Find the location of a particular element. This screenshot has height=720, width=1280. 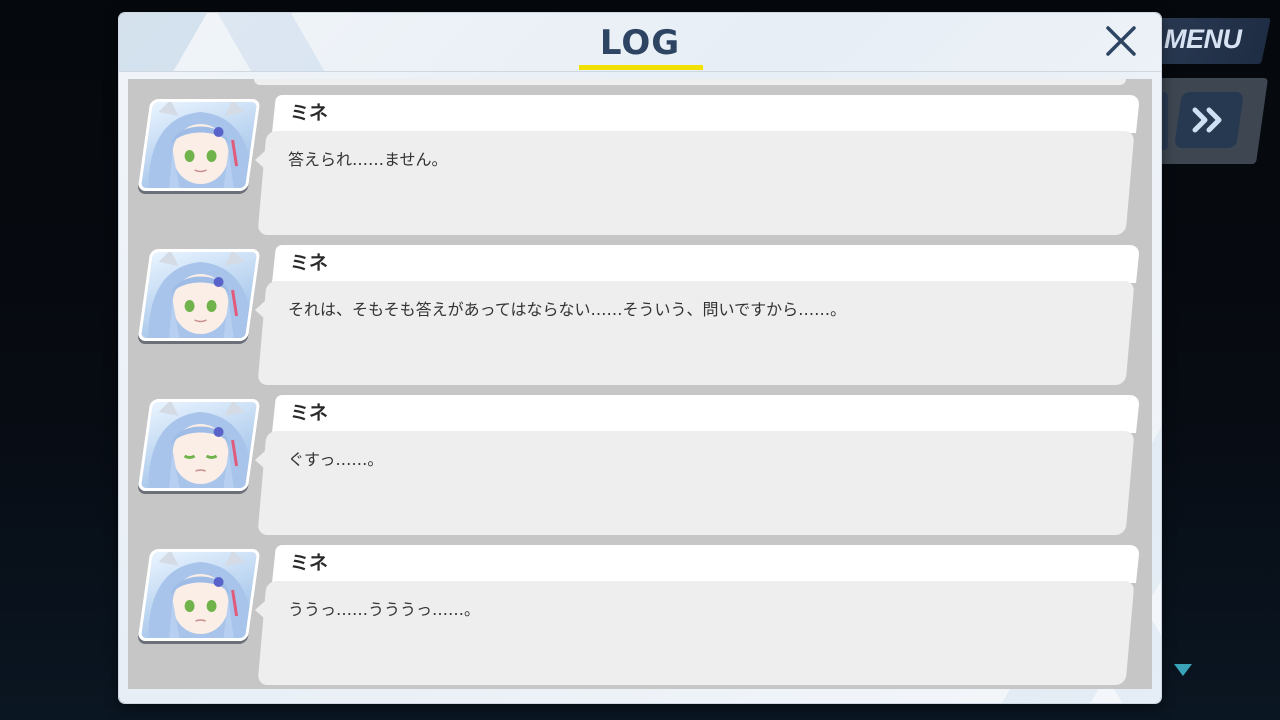

scroll-down-indicator is located at coordinates (1183, 671).